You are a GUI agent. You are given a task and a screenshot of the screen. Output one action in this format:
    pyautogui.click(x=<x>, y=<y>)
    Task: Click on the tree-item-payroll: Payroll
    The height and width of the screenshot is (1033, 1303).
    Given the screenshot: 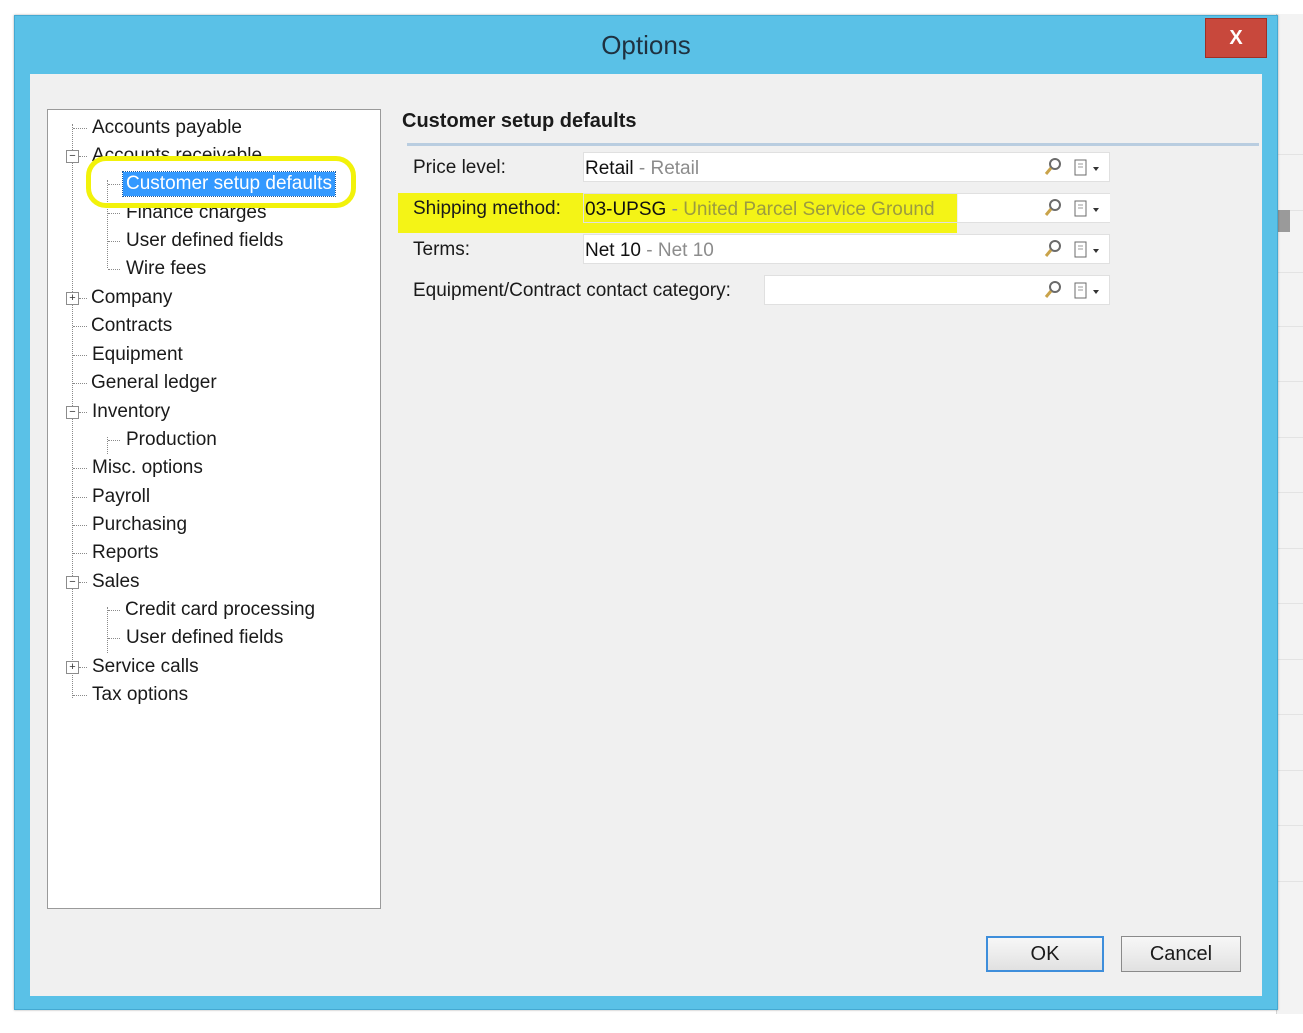 What is the action you would take?
    pyautogui.click(x=213, y=497)
    